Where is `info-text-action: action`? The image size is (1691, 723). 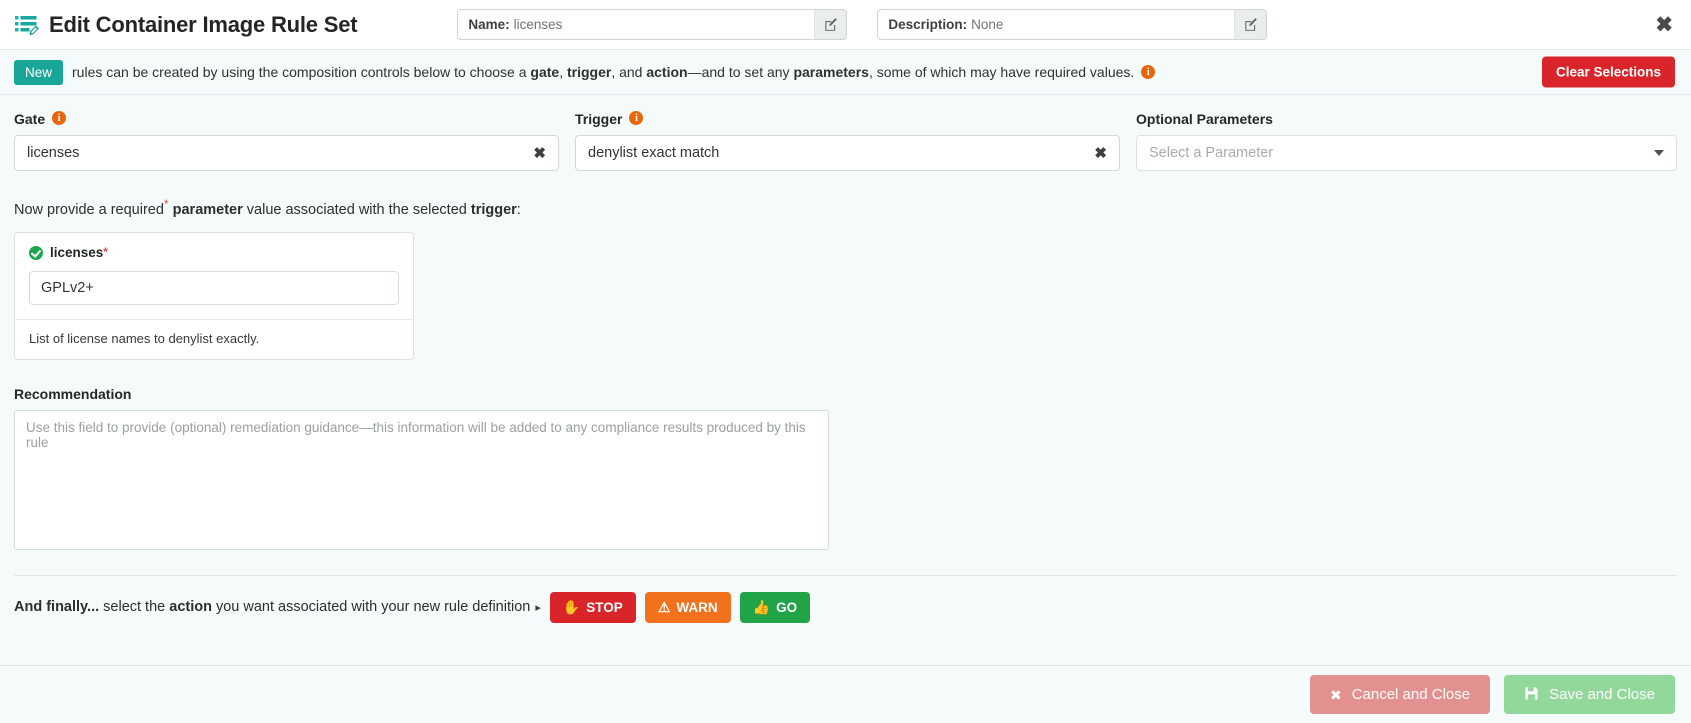 info-text-action: action is located at coordinates (667, 71).